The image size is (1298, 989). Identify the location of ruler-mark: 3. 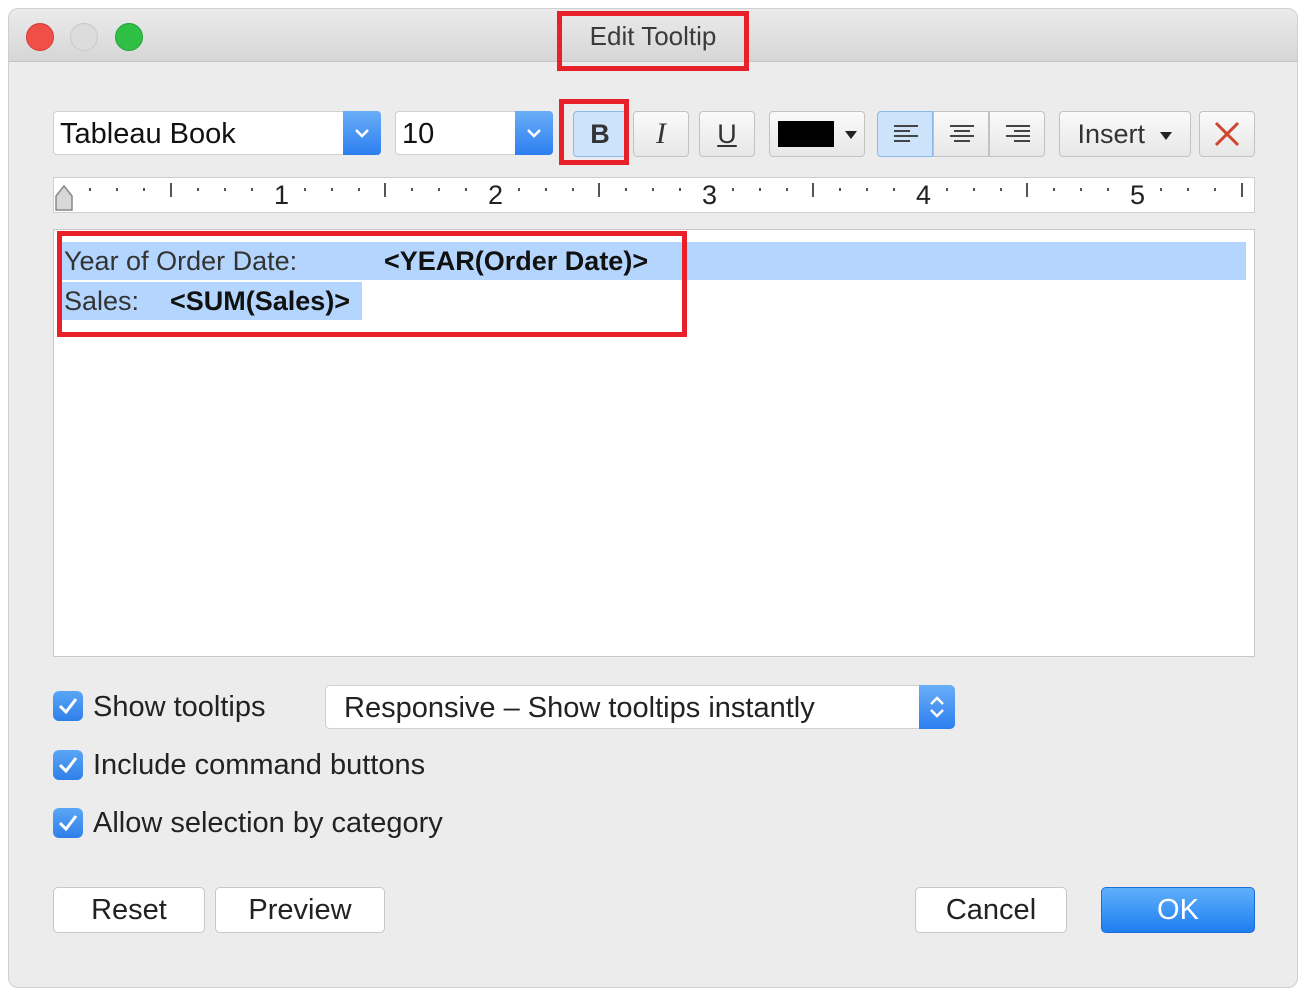
(710, 195).